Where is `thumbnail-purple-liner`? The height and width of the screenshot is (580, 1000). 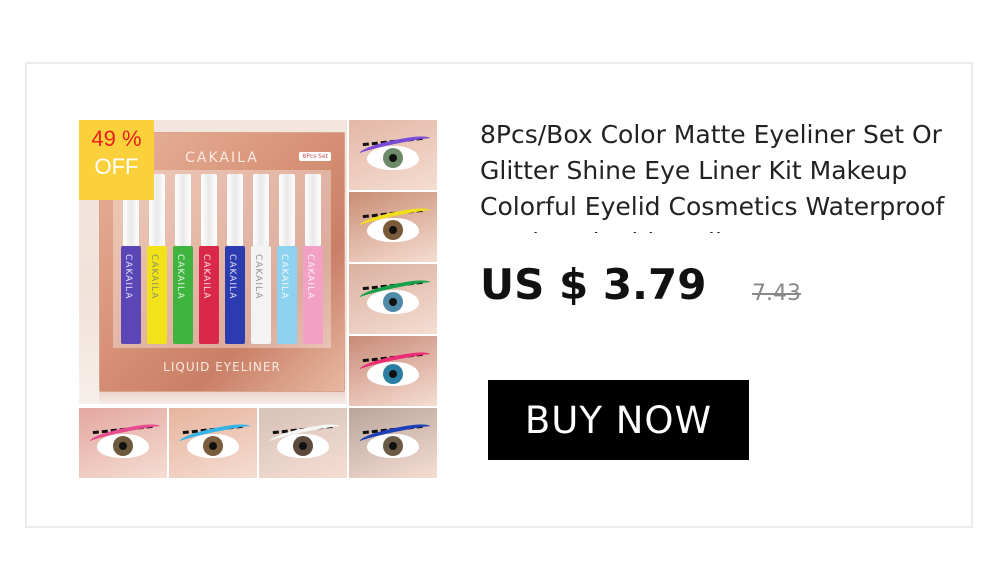
thumbnail-purple-liner is located at coordinates (393, 155).